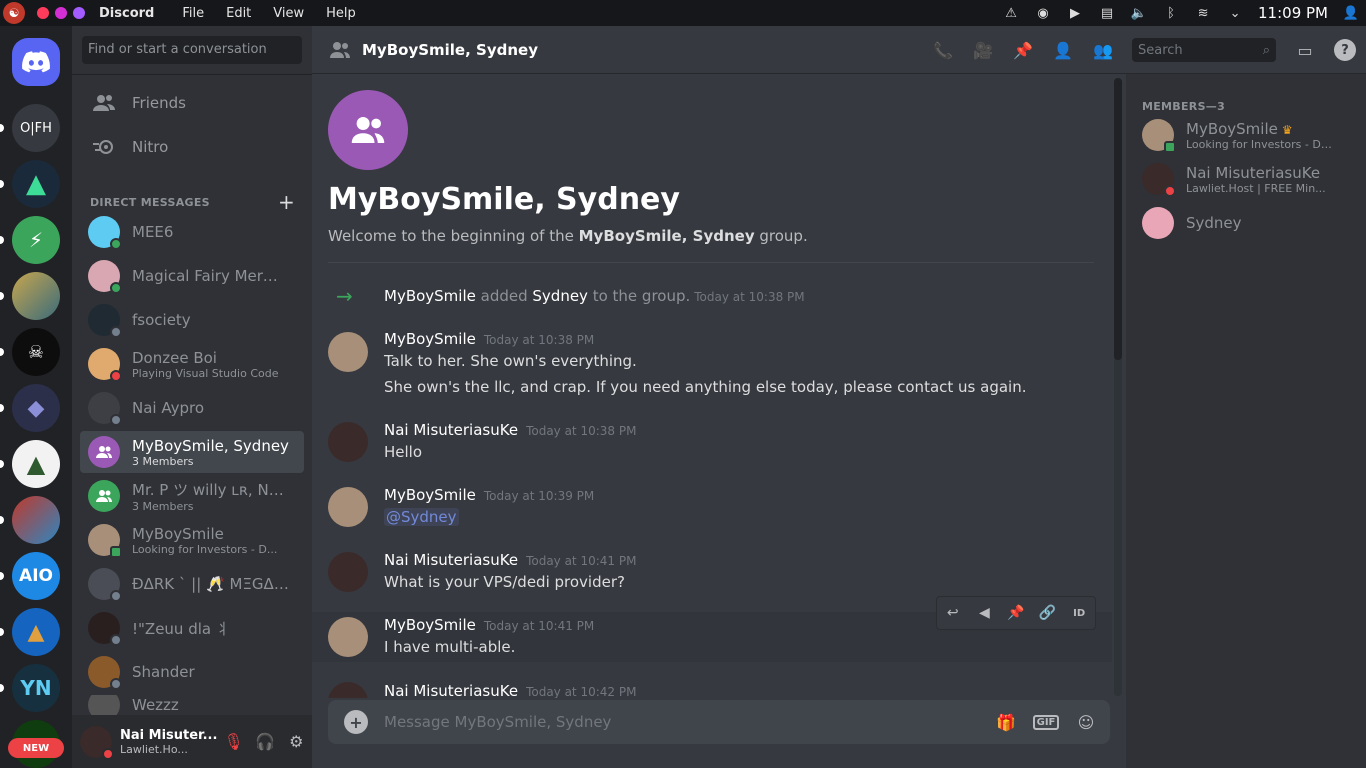 Image resolution: width=1366 pixels, height=768 pixels. Describe the element at coordinates (1305, 50) in the screenshot. I see `inbox-icon: ▭` at that location.